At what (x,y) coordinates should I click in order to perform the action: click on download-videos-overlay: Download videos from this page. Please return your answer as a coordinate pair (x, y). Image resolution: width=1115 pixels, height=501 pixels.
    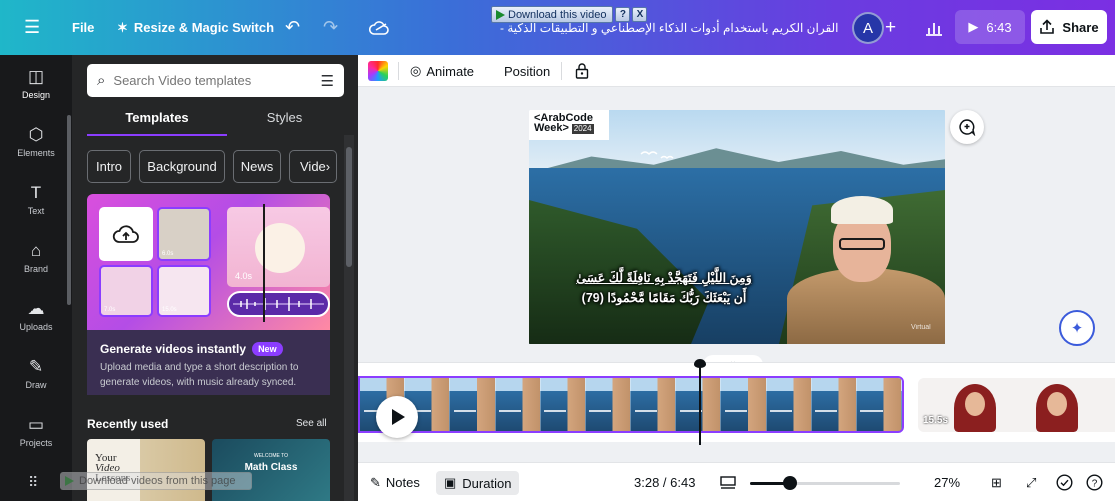
    Looking at the image, I should click on (156, 481).